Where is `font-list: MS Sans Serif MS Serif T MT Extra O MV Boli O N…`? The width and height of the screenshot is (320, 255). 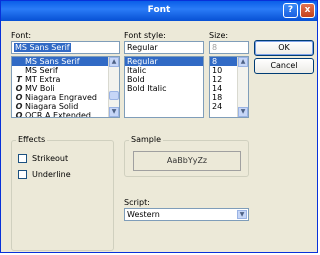 font-list: MS Sans Serif MS Serif T MT Extra O MV Boli O N… is located at coordinates (65, 87).